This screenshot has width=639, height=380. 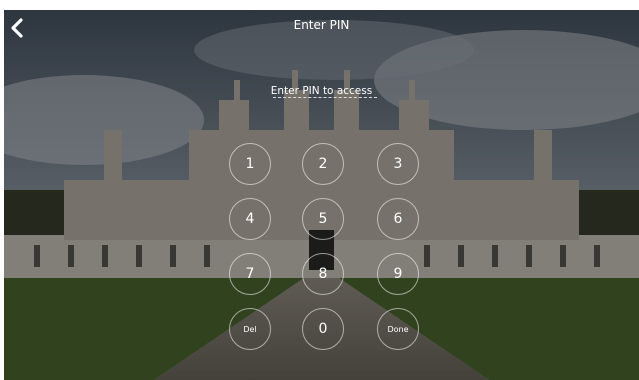 I want to click on key-9: 9, so click(x=398, y=274).